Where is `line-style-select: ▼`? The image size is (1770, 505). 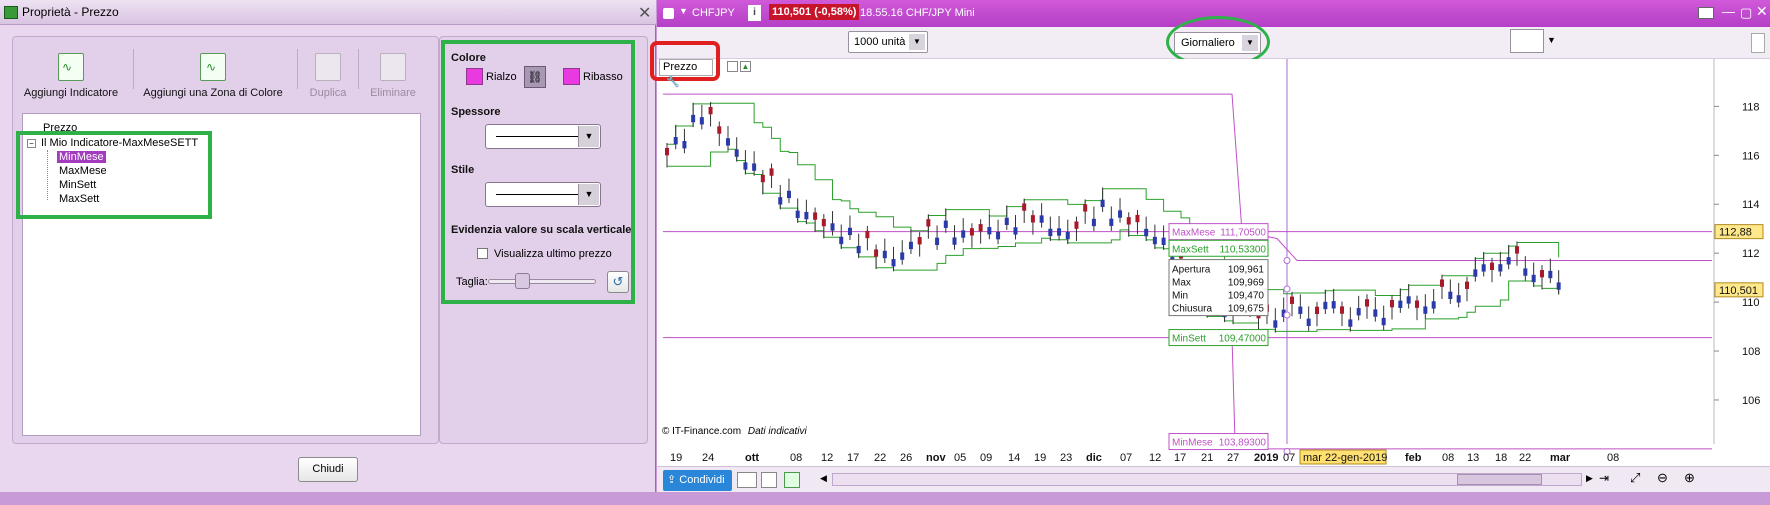
line-style-select: ▼ is located at coordinates (543, 194).